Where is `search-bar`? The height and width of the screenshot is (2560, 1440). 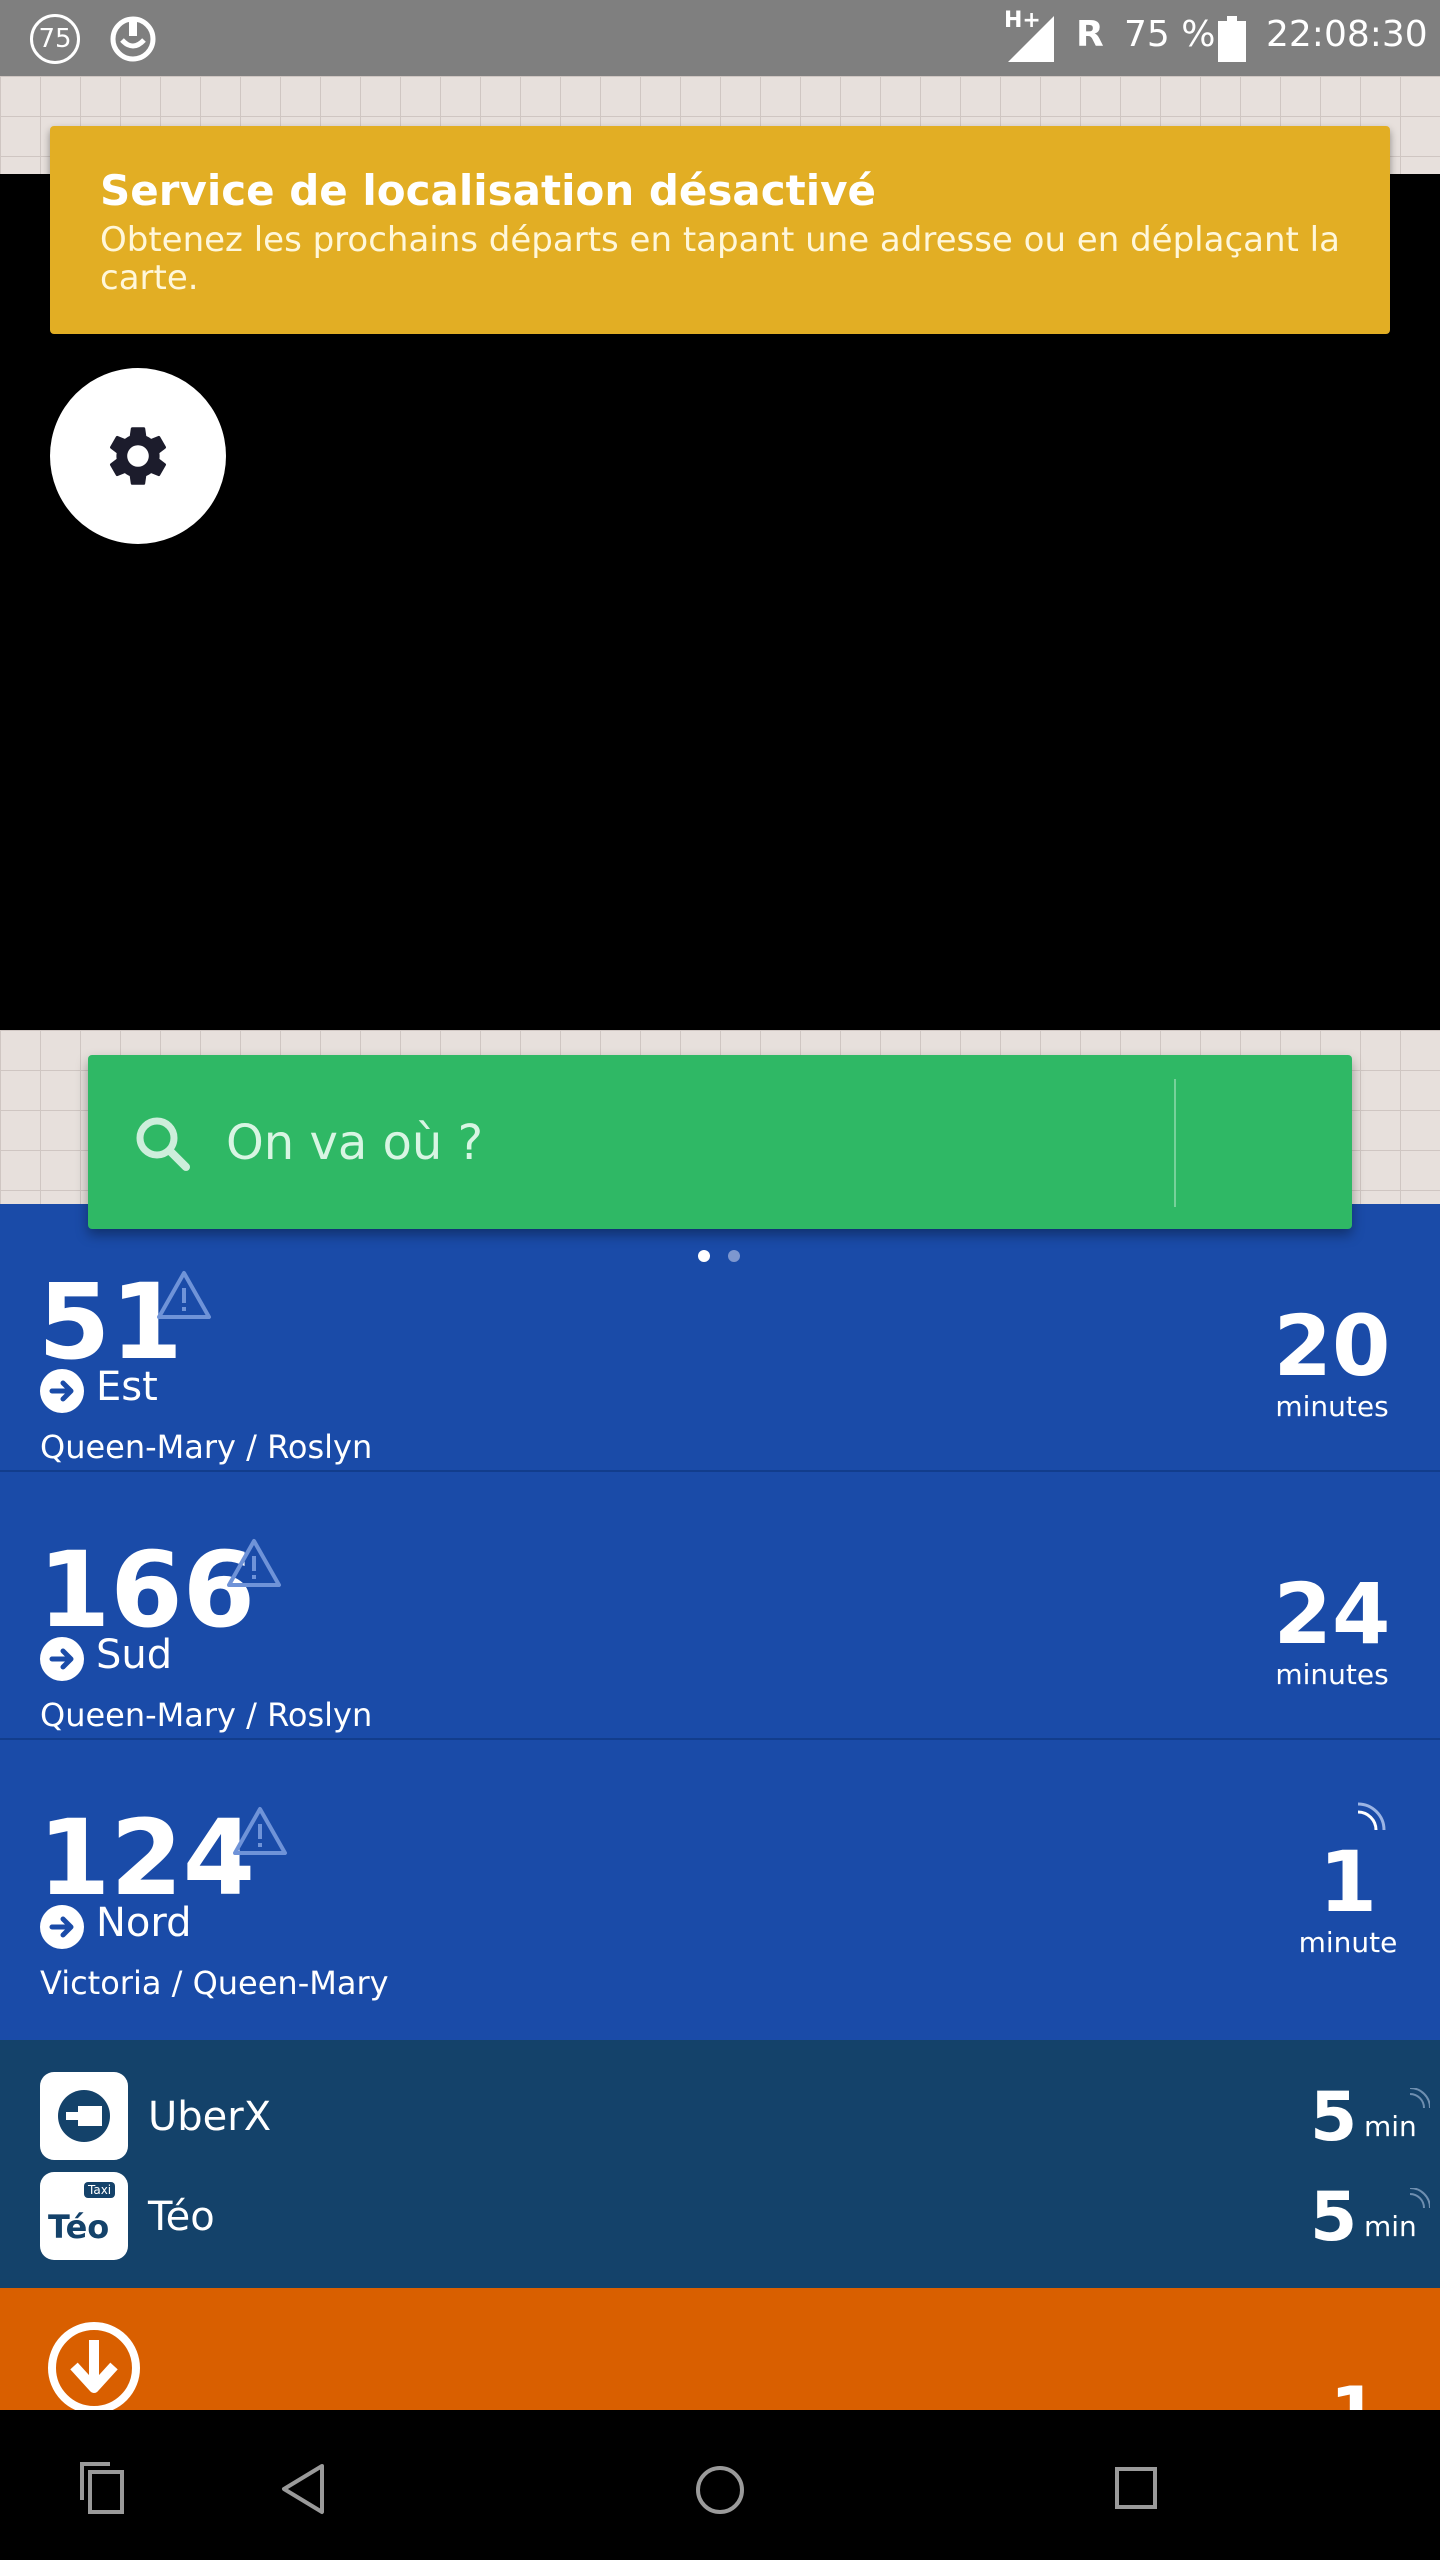 search-bar is located at coordinates (720, 1142).